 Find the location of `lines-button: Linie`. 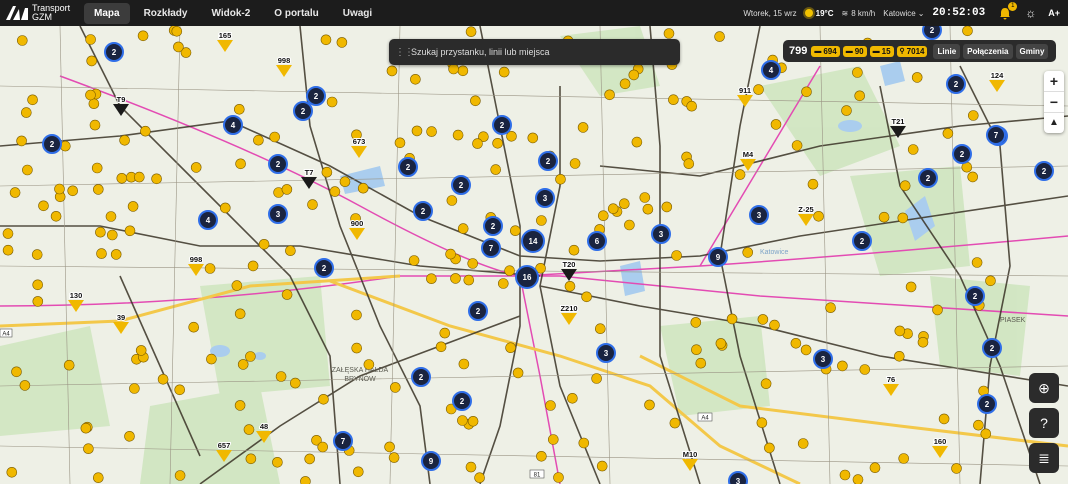

lines-button: Linie is located at coordinates (947, 51).